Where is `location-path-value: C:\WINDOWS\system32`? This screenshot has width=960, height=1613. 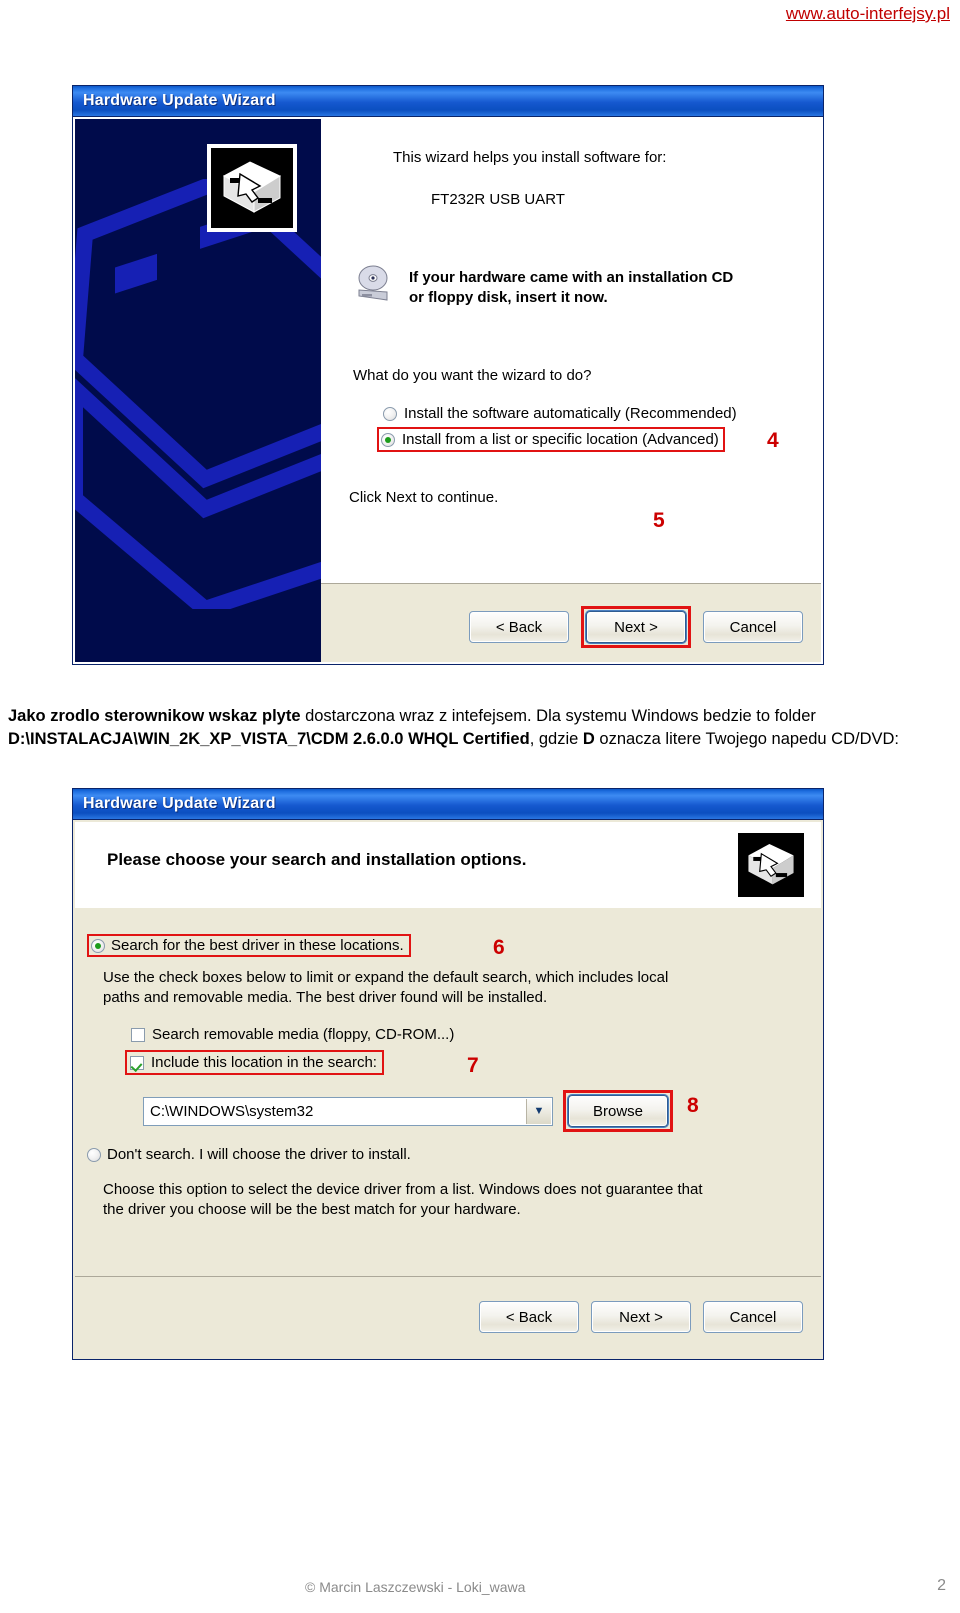
location-path-value: C:\WINDOWS\system32 is located at coordinates (232, 1111).